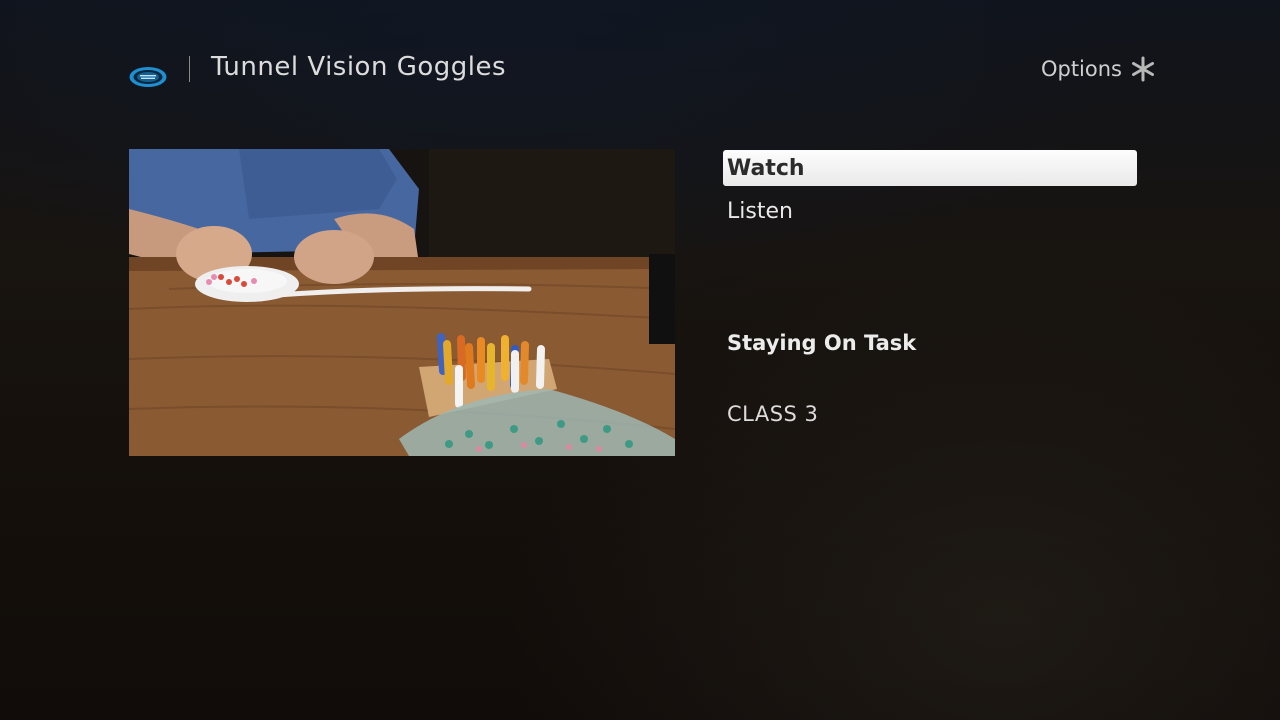 The height and width of the screenshot is (720, 1280). Describe the element at coordinates (822, 343) in the screenshot. I see `episode-title: Staying On Task` at that location.